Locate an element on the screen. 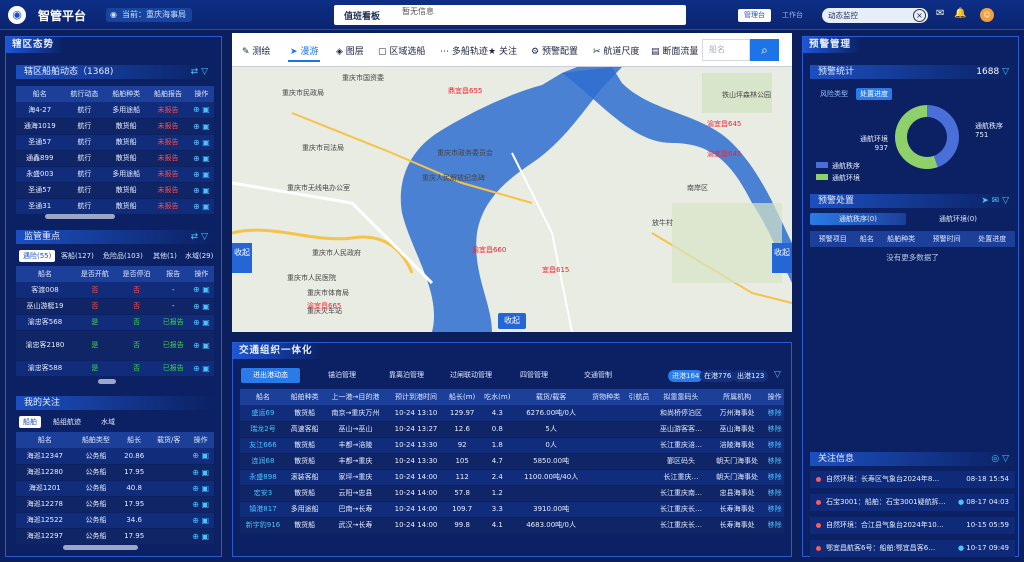 The image size is (1024, 562). focus-tab: 水域(29) is located at coordinates (199, 256).